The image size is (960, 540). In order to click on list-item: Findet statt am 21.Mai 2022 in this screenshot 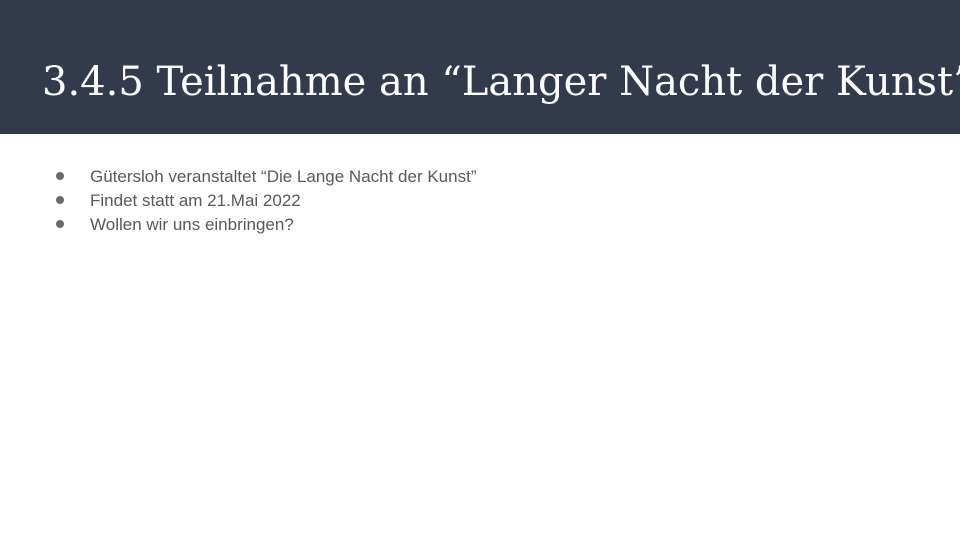, I will do `click(178, 201)`.